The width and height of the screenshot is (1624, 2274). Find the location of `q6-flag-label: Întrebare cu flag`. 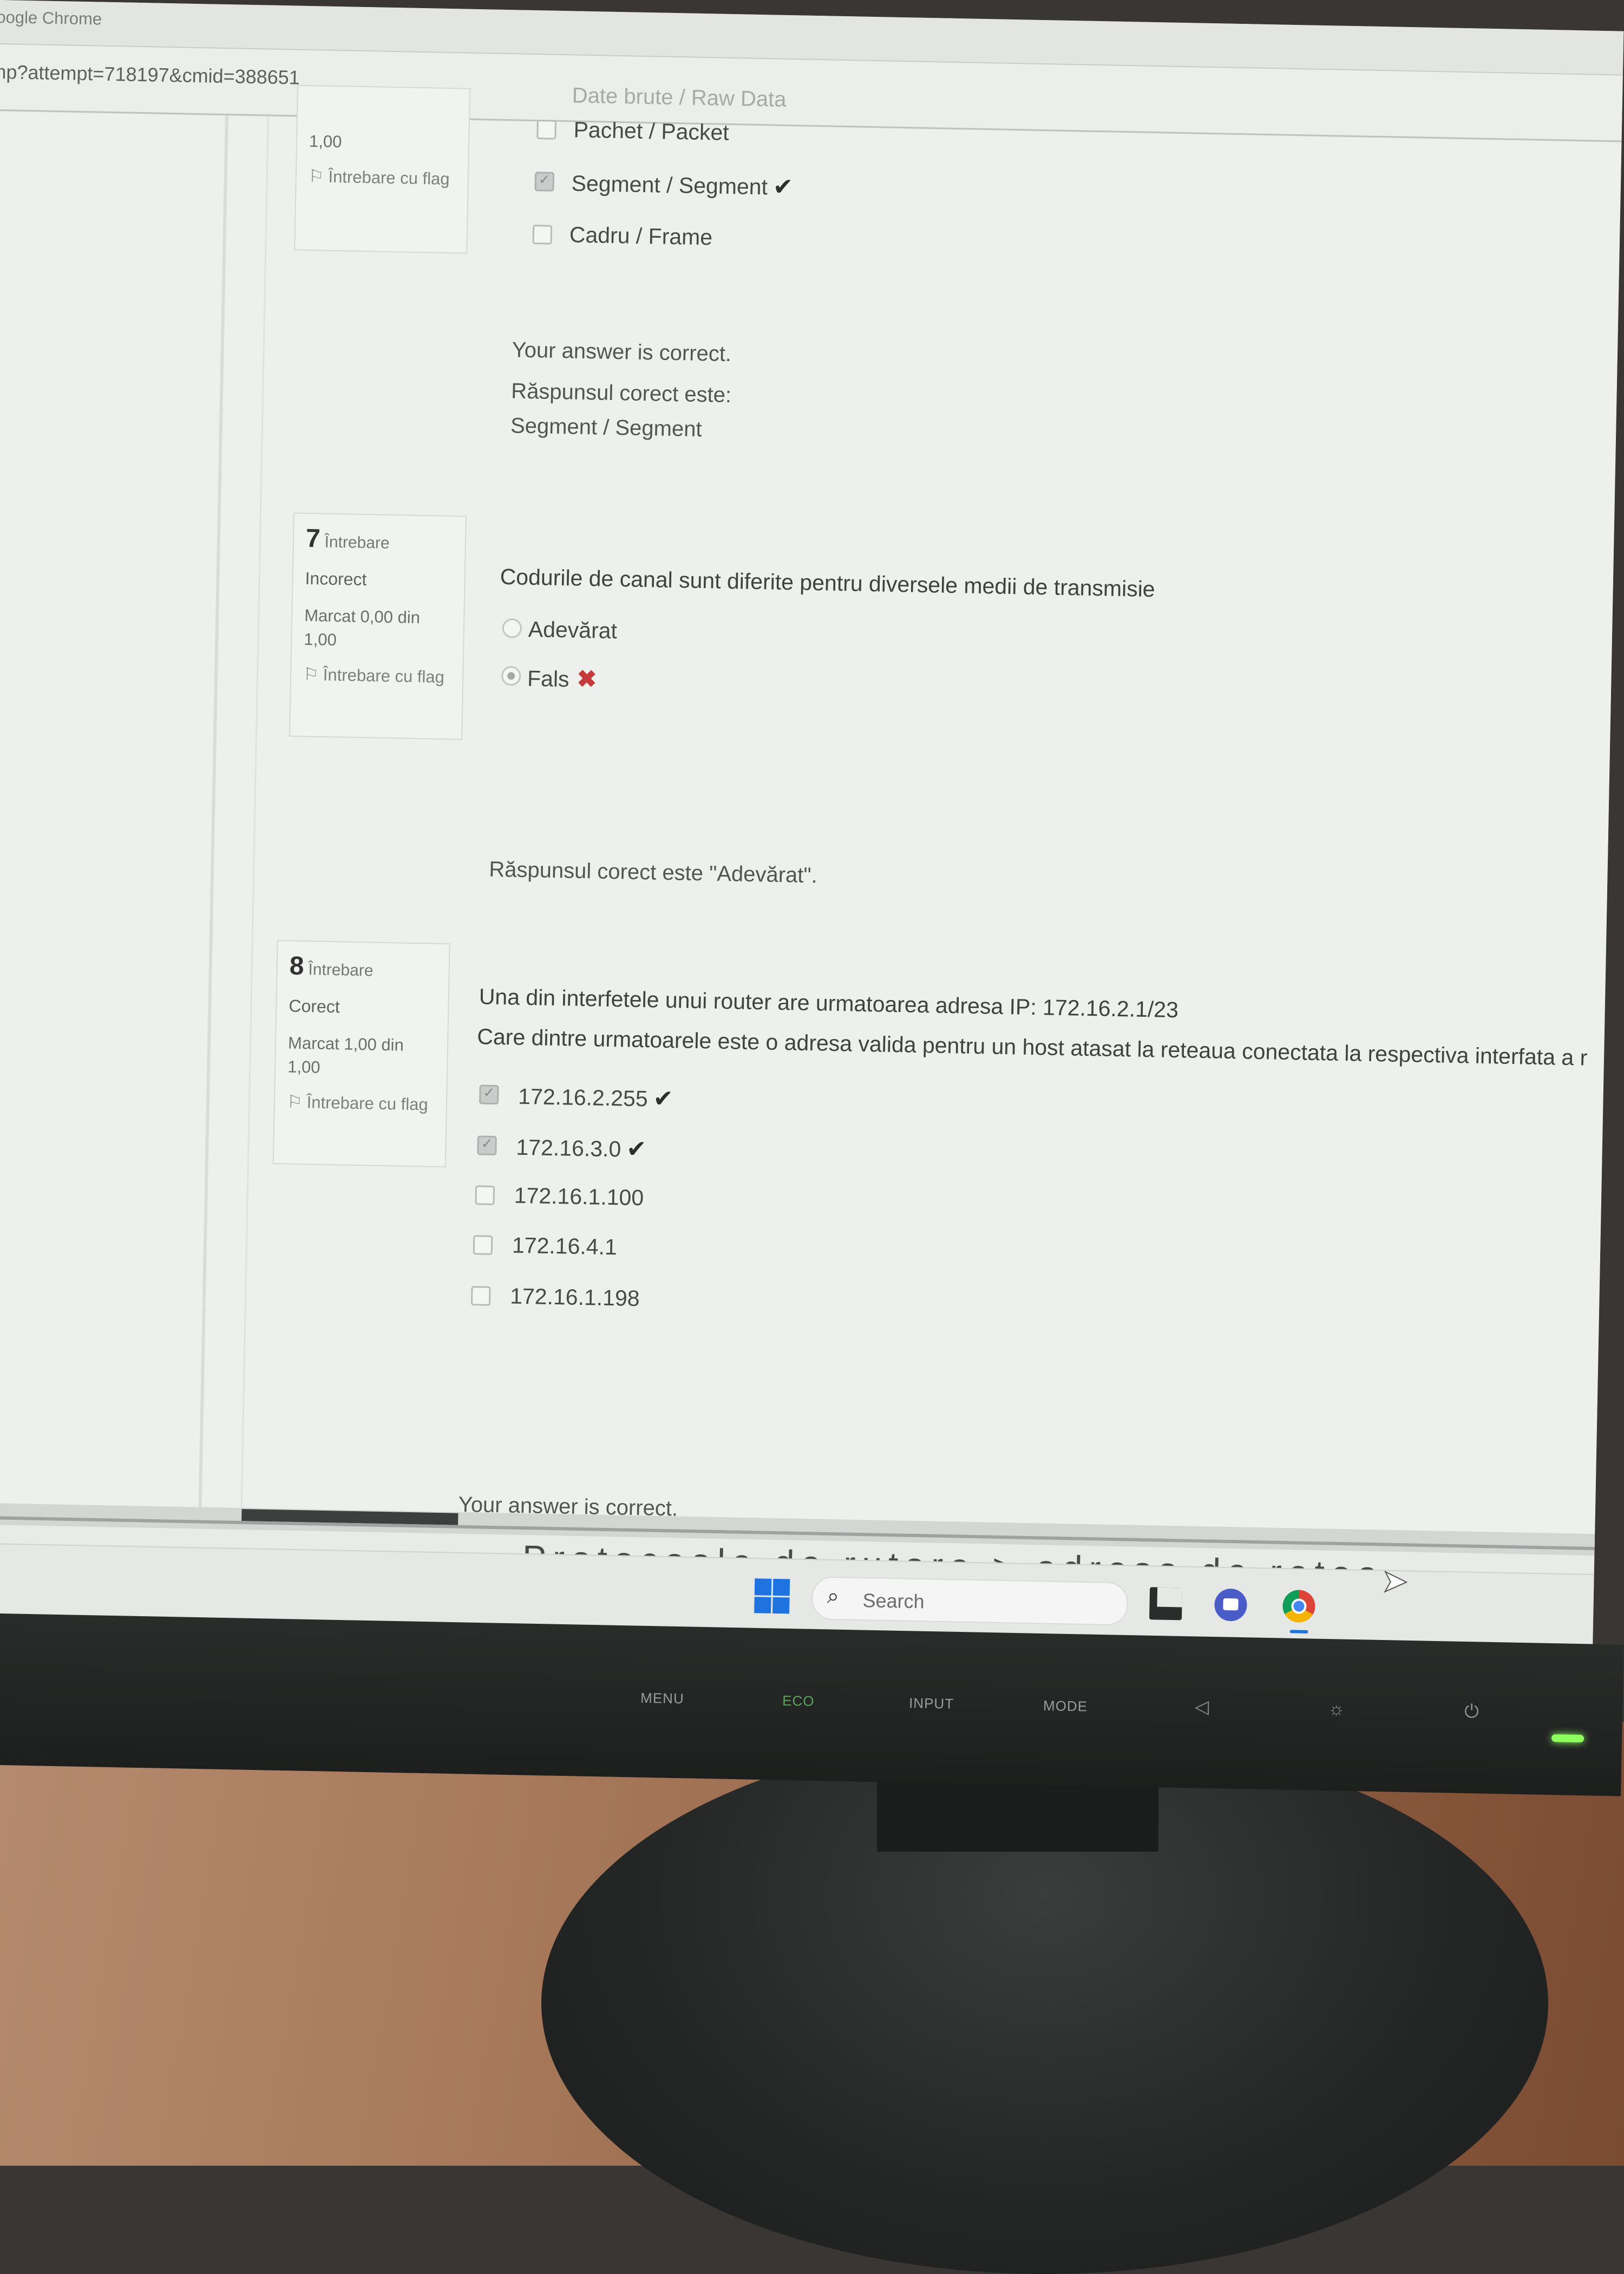

q6-flag-label: Întrebare cu flag is located at coordinates (389, 177).